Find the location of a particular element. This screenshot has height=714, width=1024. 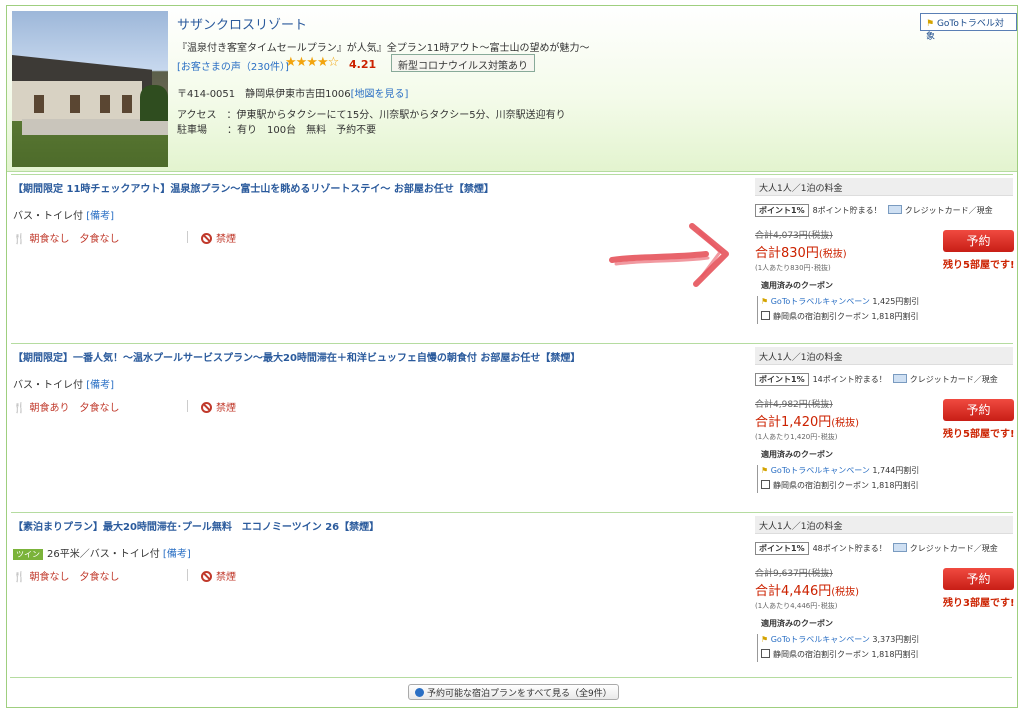

show-all-plans-button: 予約可能な宿泊プランをすべて見る（全9件） is located at coordinates (513, 692).